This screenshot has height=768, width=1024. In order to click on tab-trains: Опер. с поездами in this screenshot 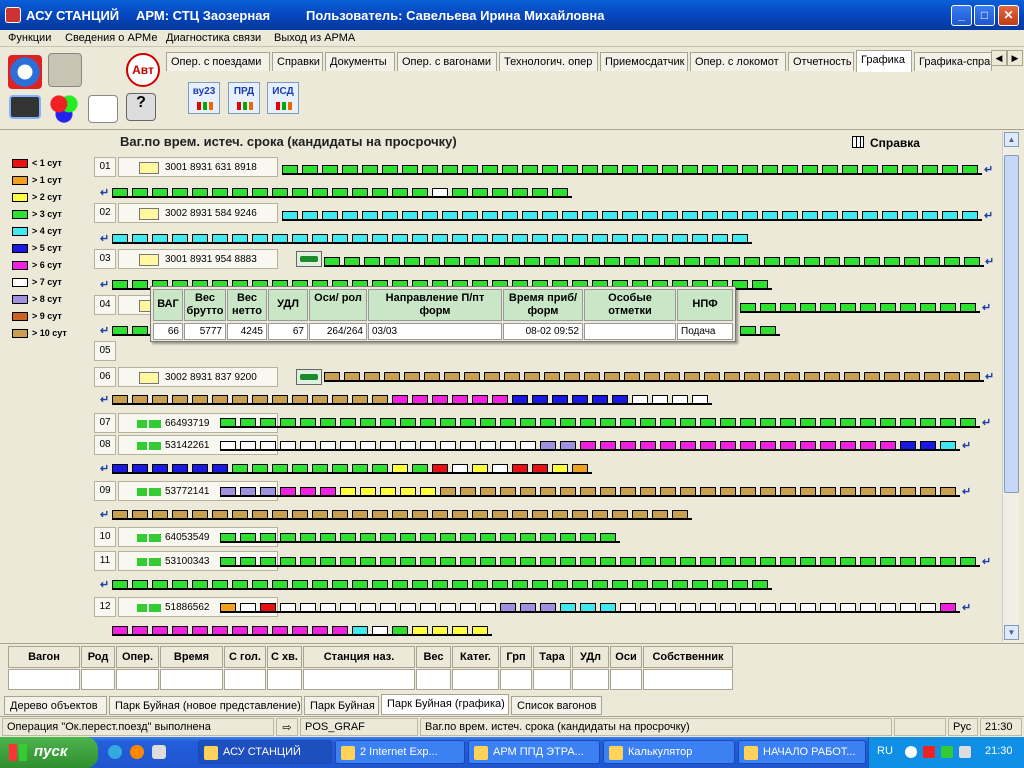, I will do `click(218, 61)`.